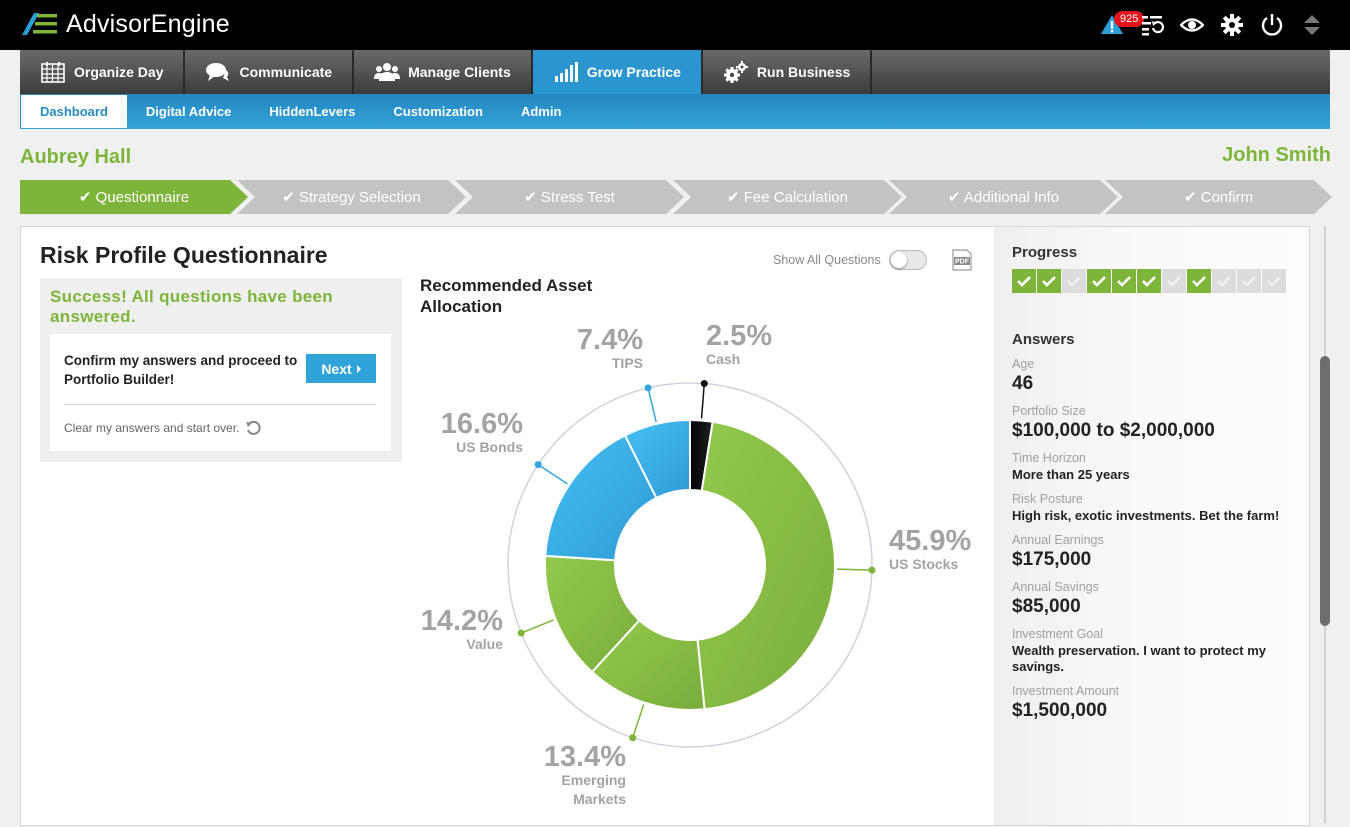  What do you see at coordinates (152, 428) in the screenshot?
I see `clear-answers-label: Clear my answers and start over.` at bounding box center [152, 428].